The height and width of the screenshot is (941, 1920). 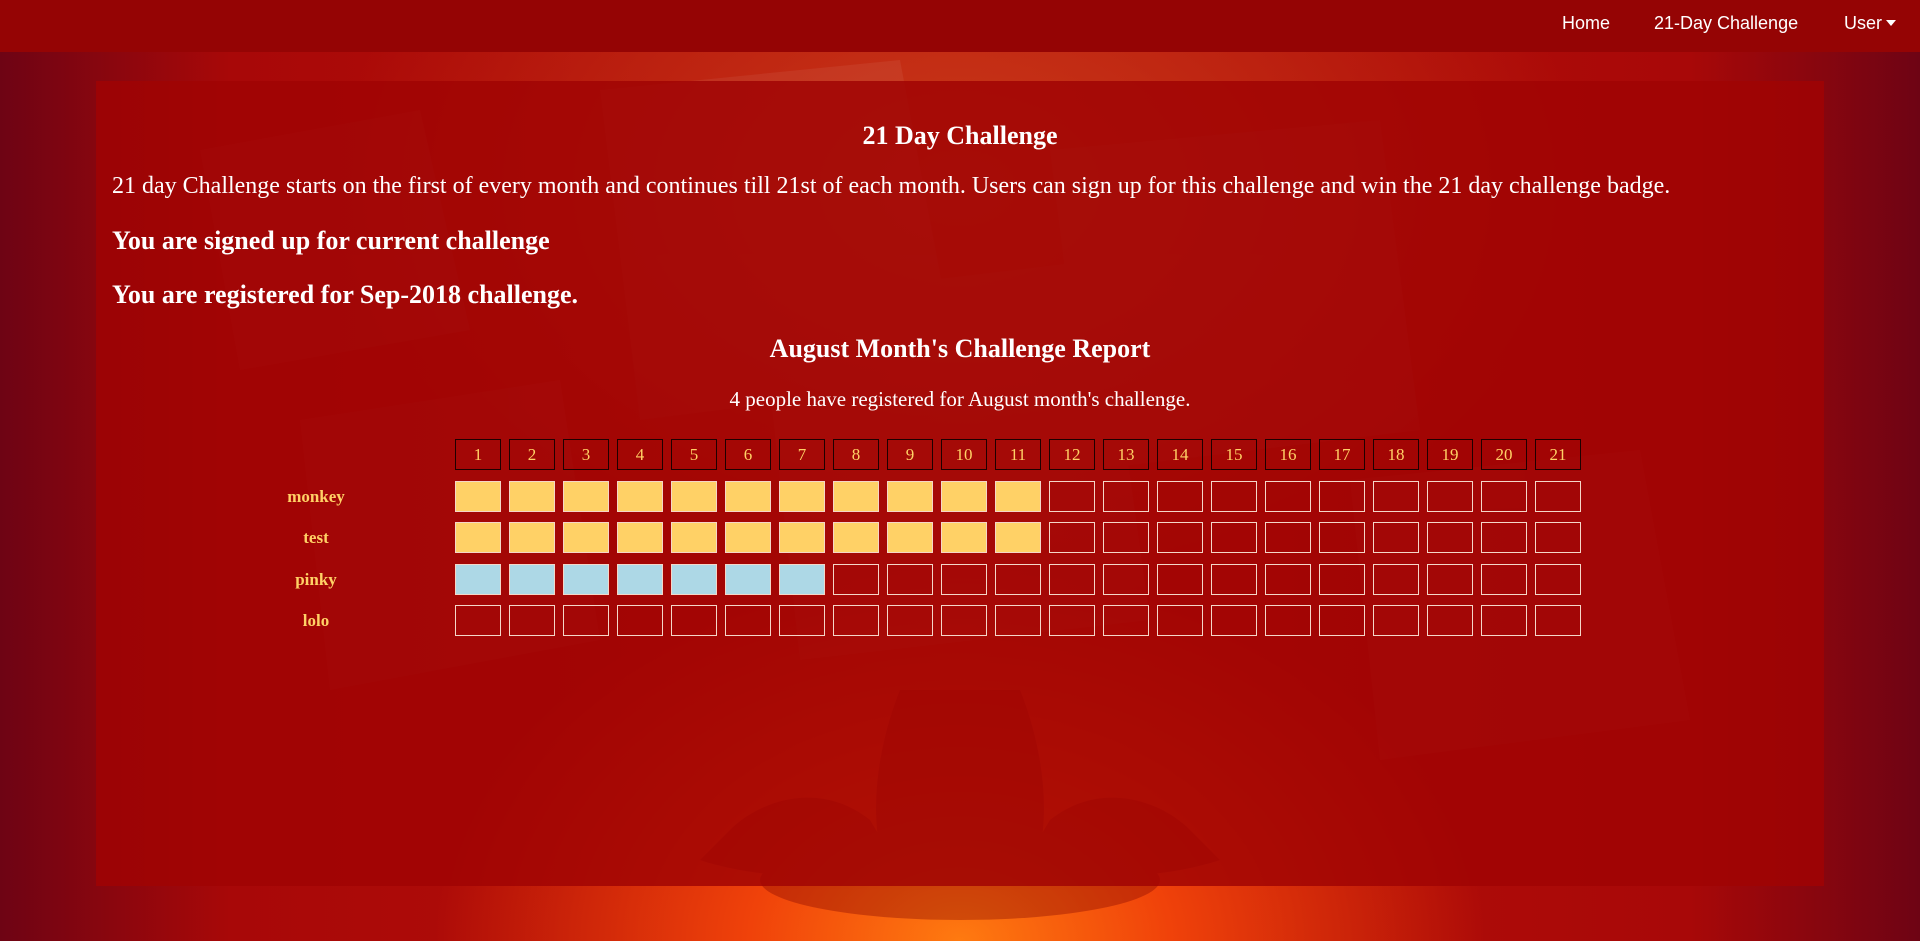 I want to click on nav-user-dropdown: User, so click(x=1870, y=23).